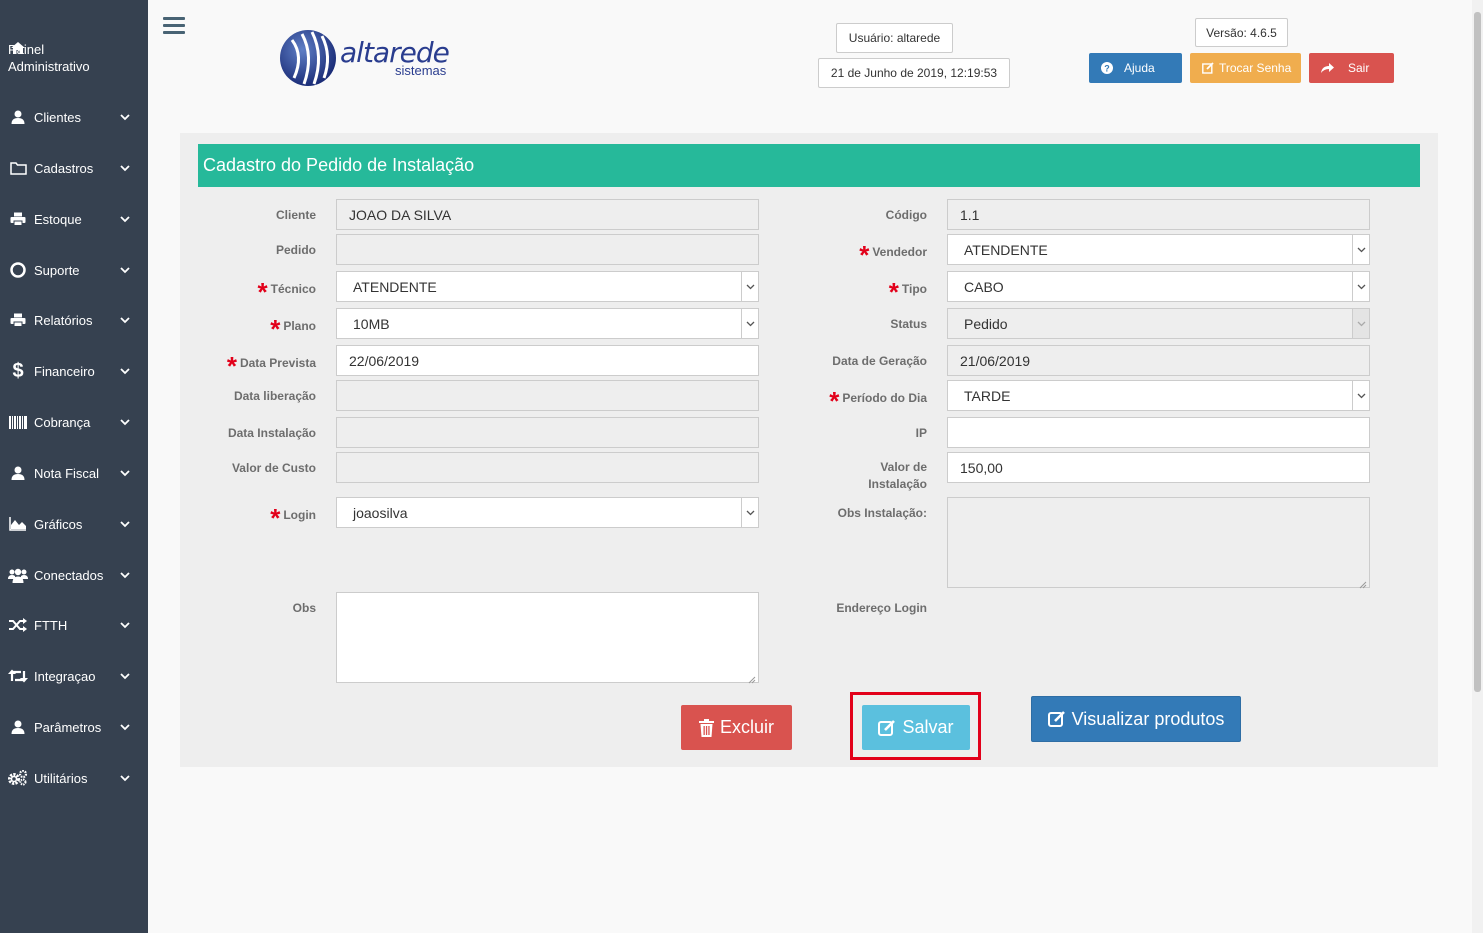  I want to click on data-instalacao-field, so click(547, 432).